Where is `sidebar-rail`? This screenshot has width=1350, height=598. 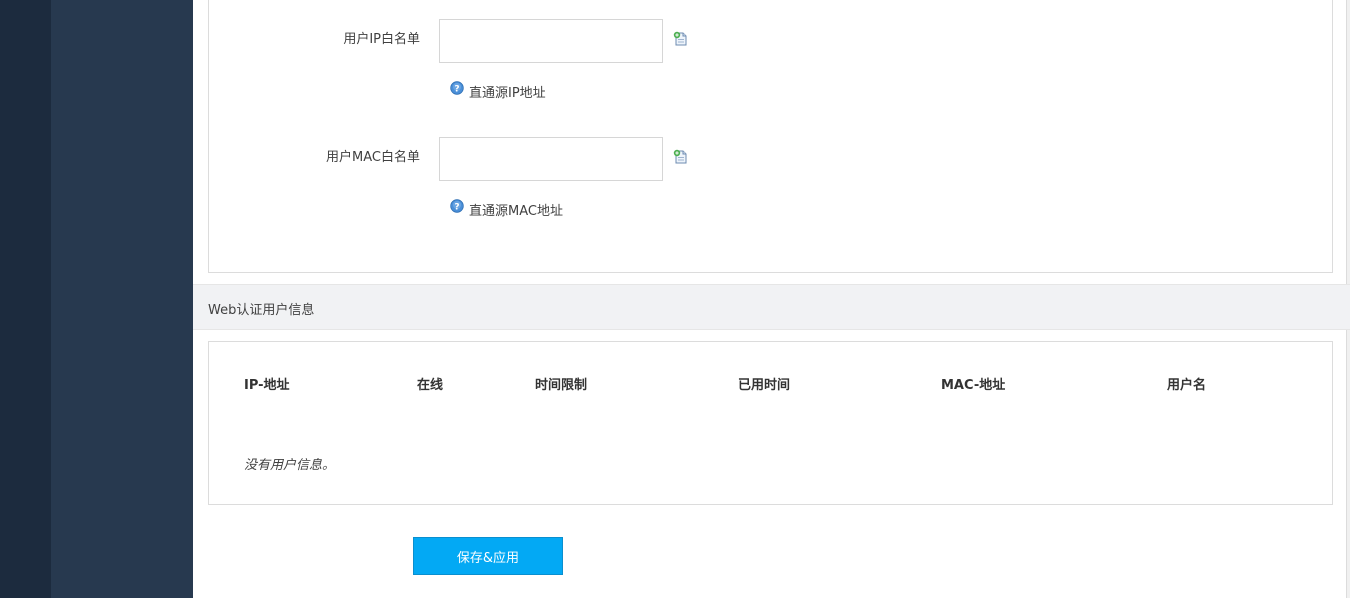 sidebar-rail is located at coordinates (25, 299).